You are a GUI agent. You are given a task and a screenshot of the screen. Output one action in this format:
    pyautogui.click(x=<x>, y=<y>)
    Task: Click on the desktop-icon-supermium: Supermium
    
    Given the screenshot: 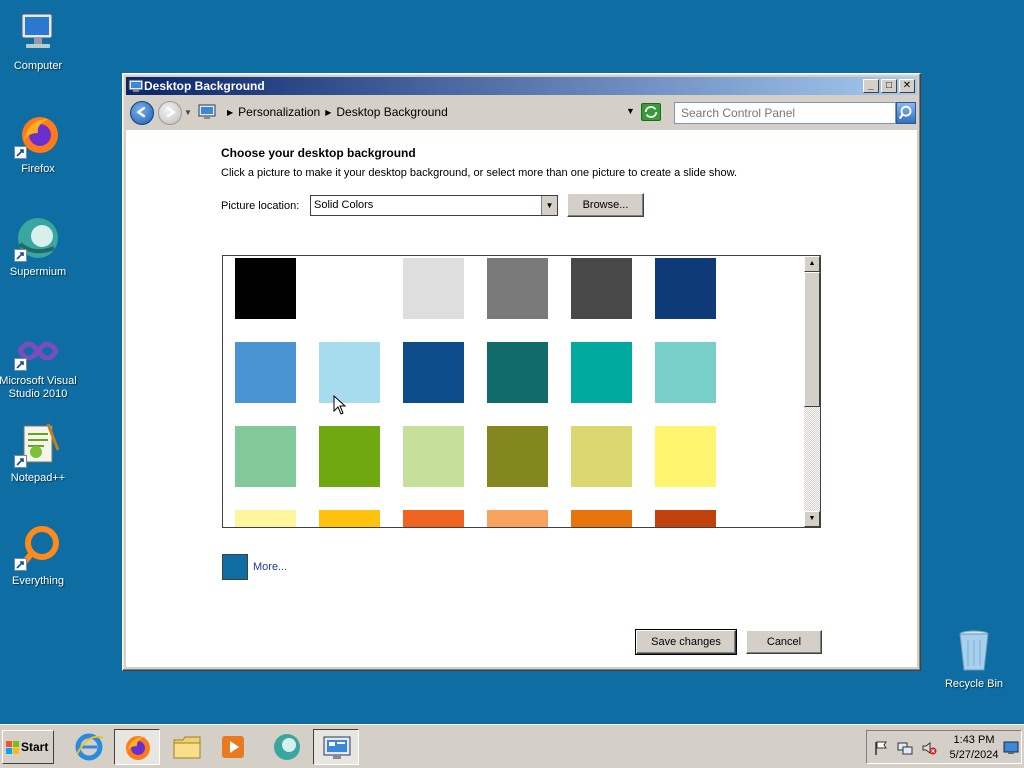 What is the action you would take?
    pyautogui.click(x=39, y=246)
    